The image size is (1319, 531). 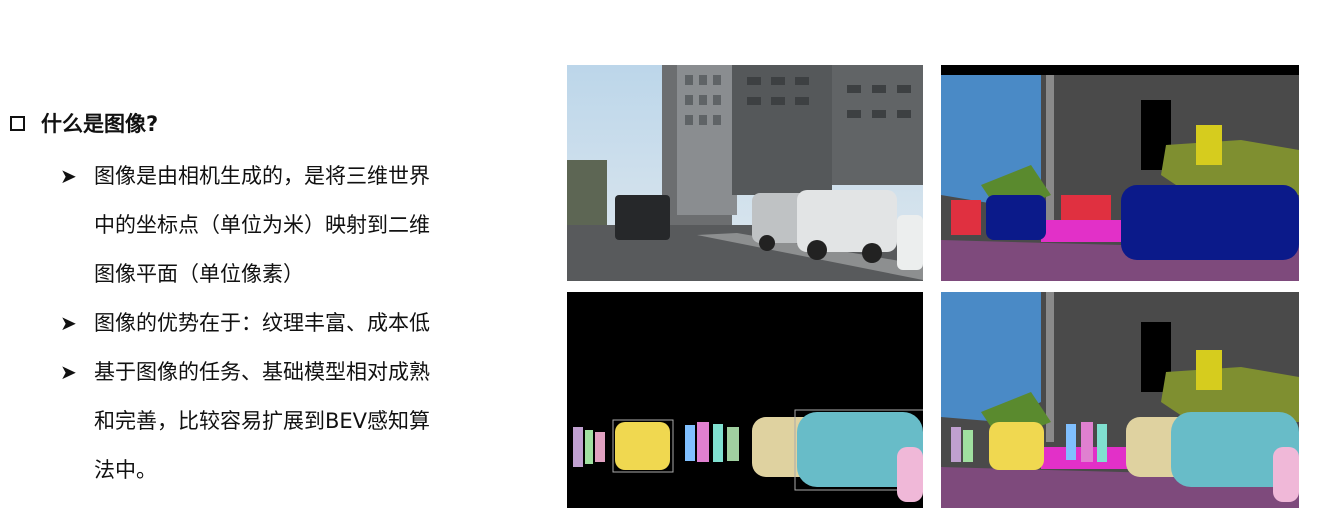 I want to click on street-photo, so click(x=745, y=173).